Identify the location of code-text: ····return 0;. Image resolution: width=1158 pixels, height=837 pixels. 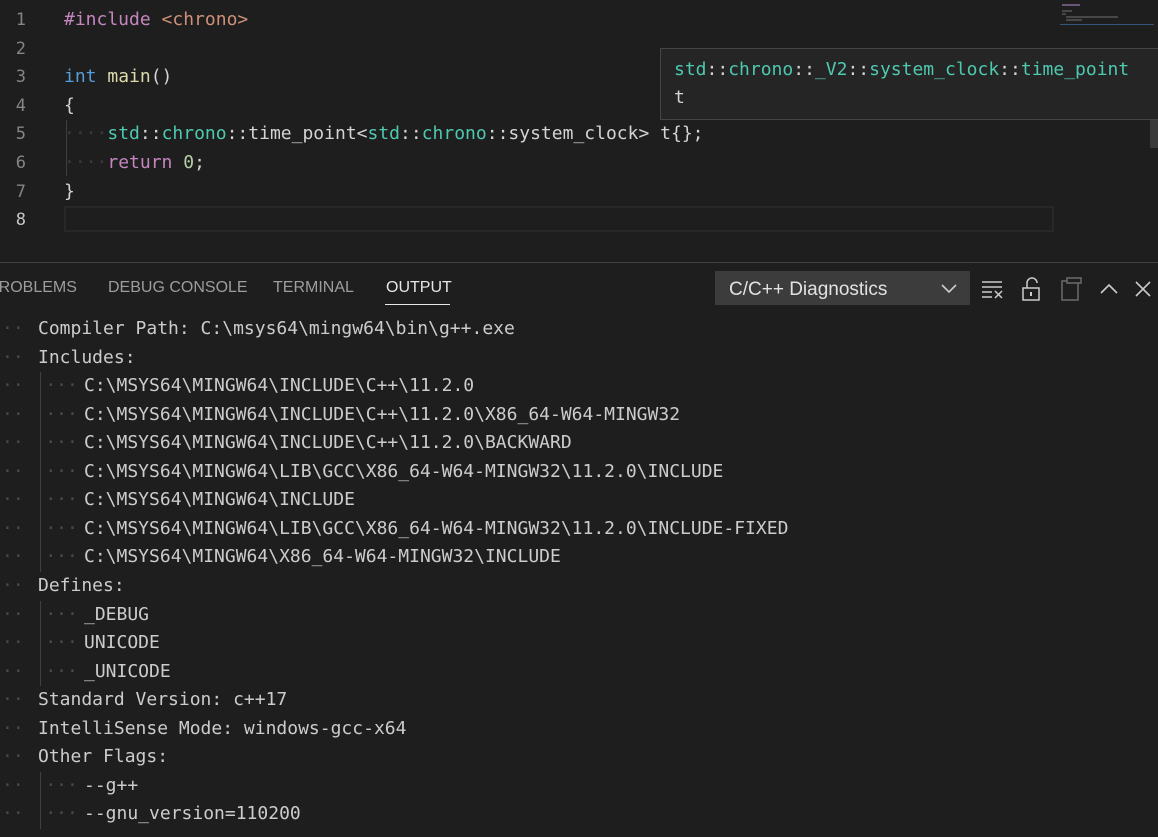
(134, 163).